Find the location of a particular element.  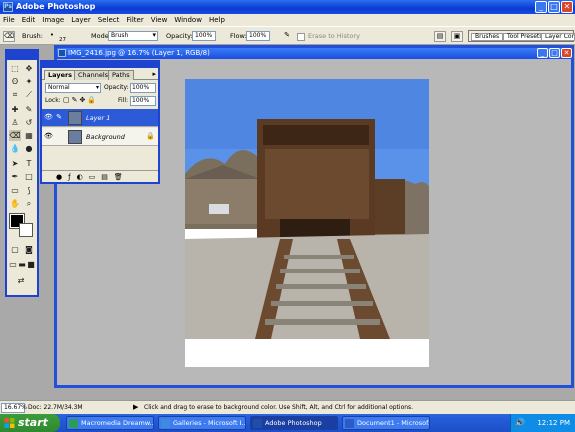

layer-opacity-input: 100% is located at coordinates (143, 88).